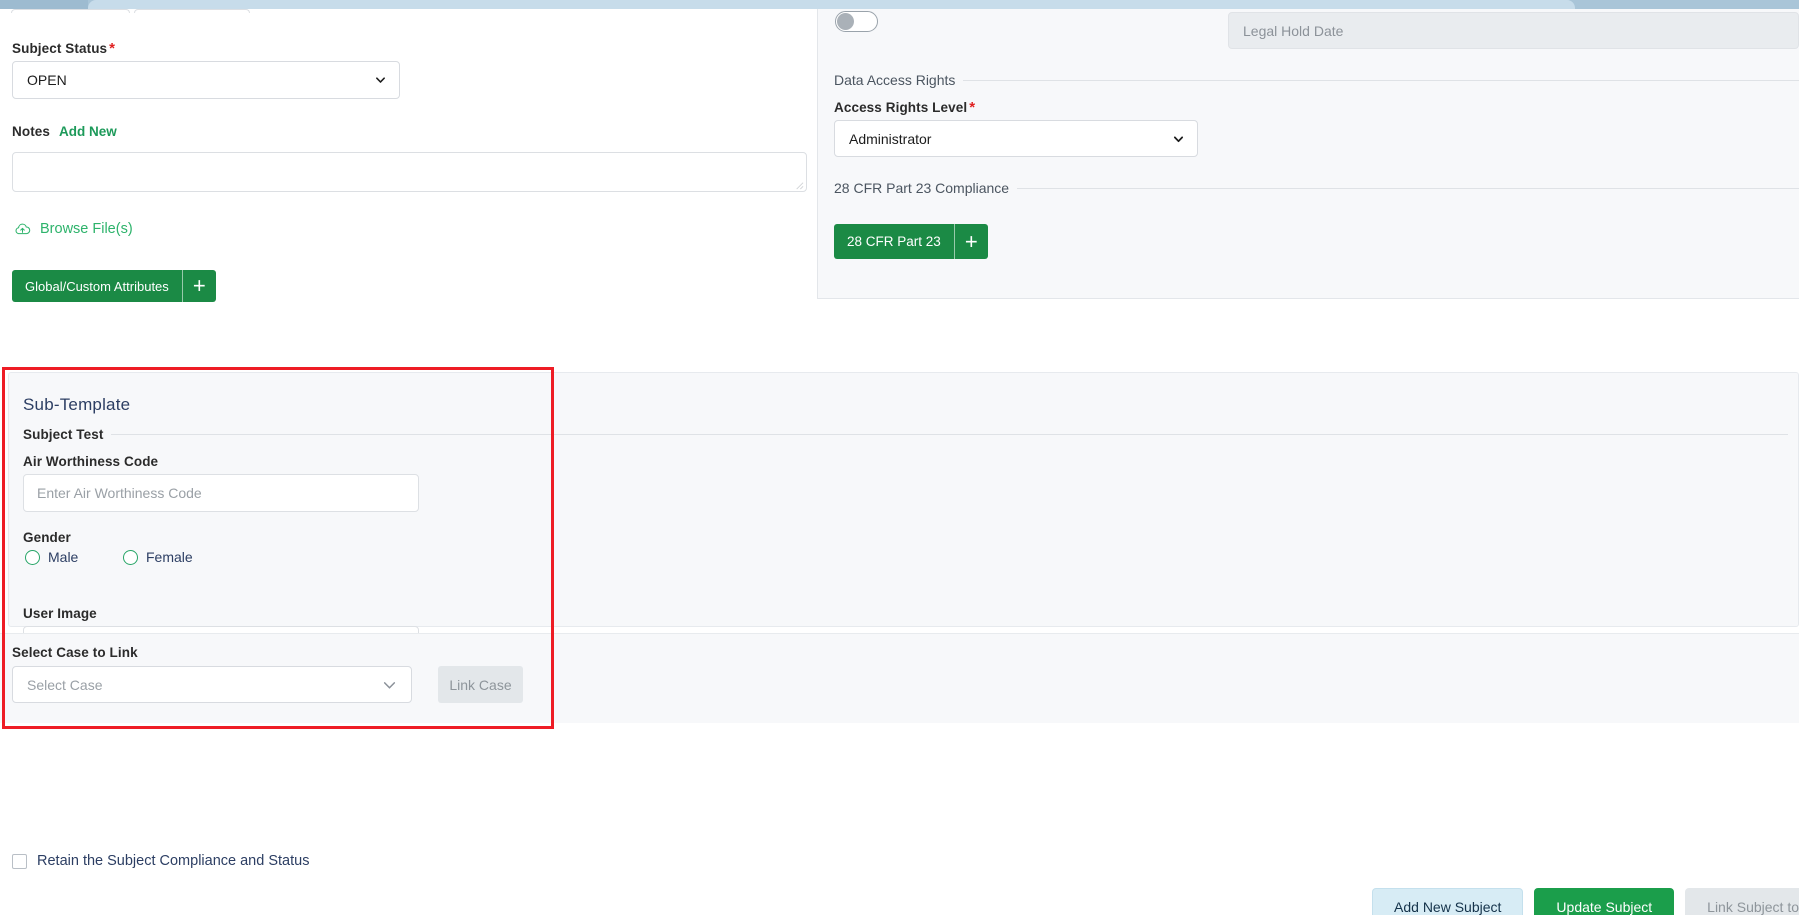 The width and height of the screenshot is (1799, 915). Describe the element at coordinates (206, 80) in the screenshot. I see `subject-status-select: OPEN` at that location.